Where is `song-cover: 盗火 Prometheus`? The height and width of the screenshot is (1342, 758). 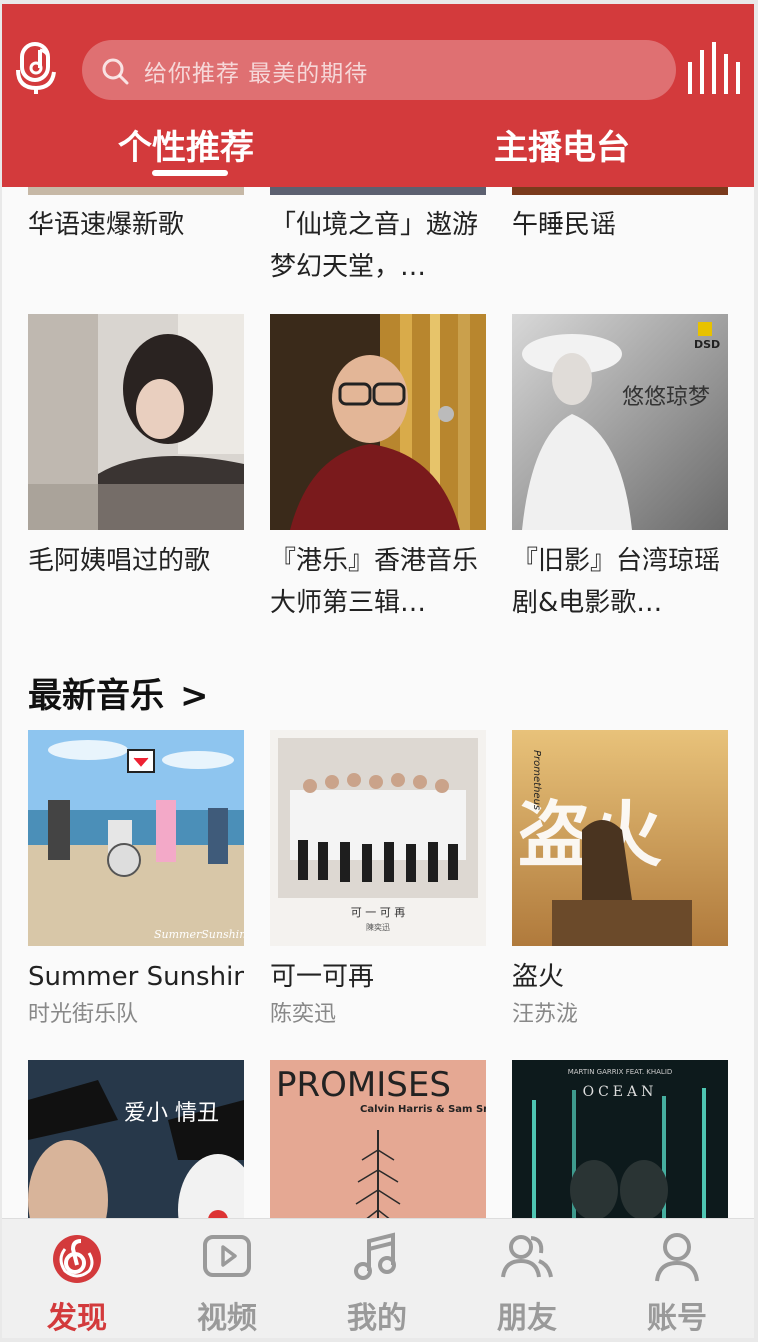 song-cover: 盗火 Prometheus is located at coordinates (620, 838).